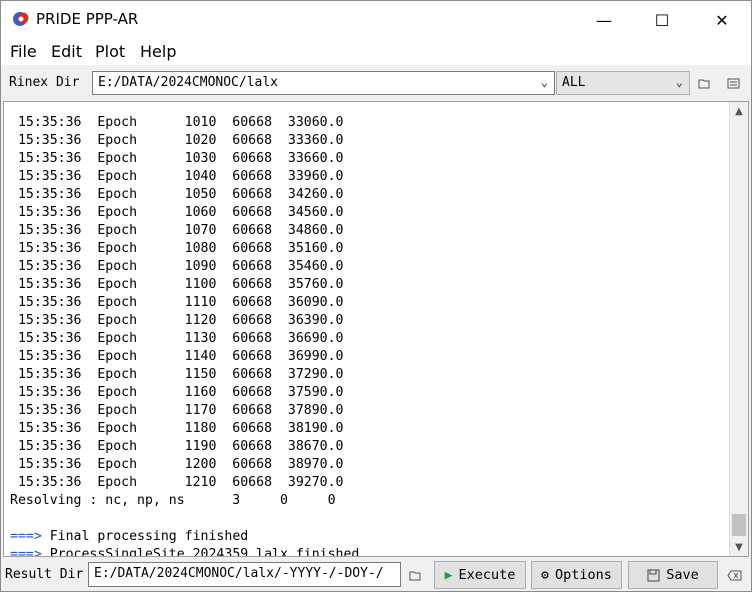  Describe the element at coordinates (177, 302) in the screenshot. I see `log-epoch-row: 15:35:36 Epoch 1110 60668 36090.0` at that location.